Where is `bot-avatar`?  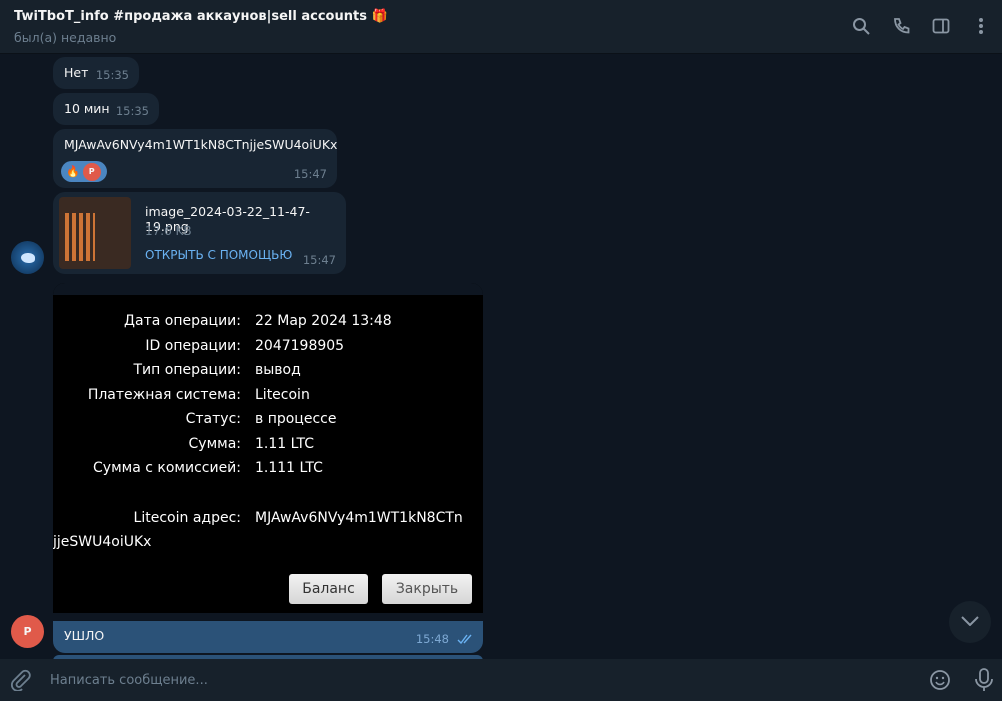
bot-avatar is located at coordinates (27, 257).